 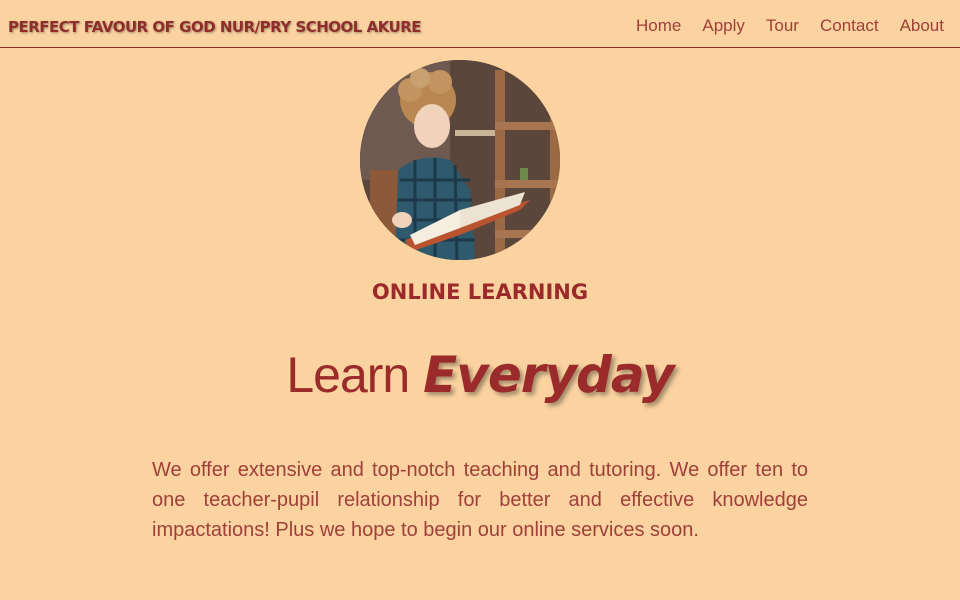 What do you see at coordinates (480, 292) in the screenshot?
I see `section-eyebrow: ONLINE LEARNING` at bounding box center [480, 292].